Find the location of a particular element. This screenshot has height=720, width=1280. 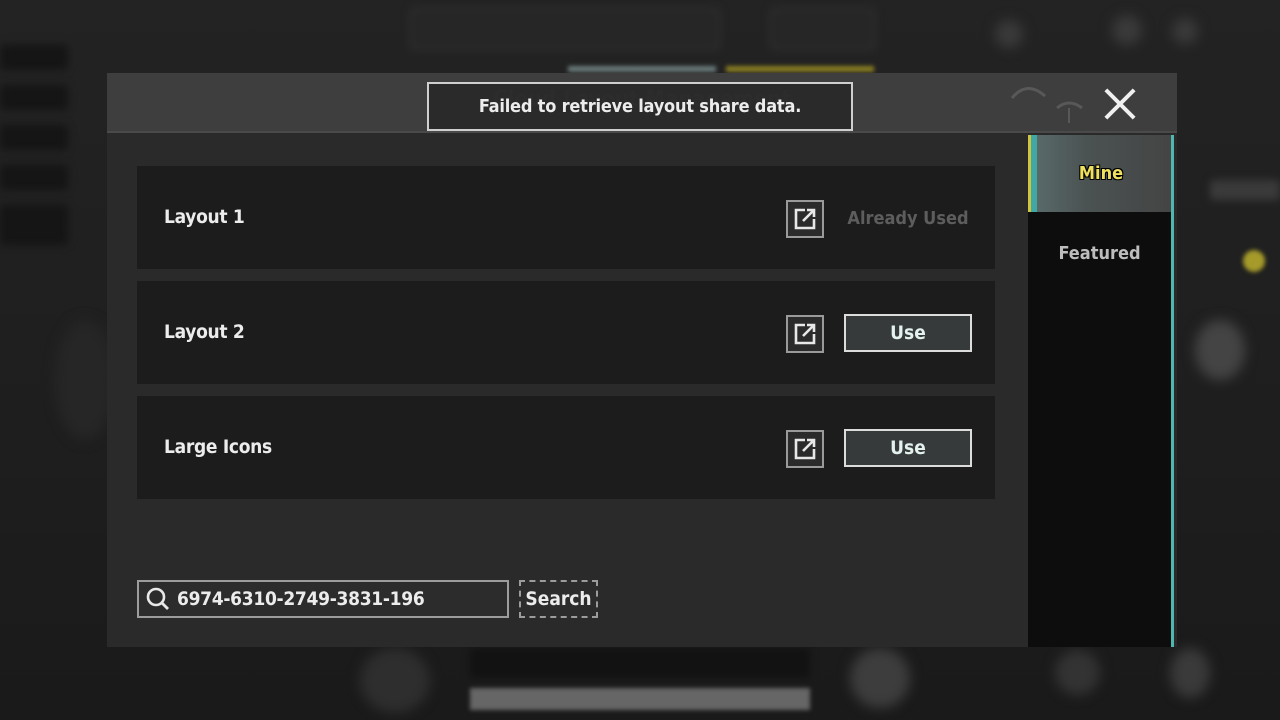

layout-row: Layout 1 Already Used is located at coordinates (566, 217).